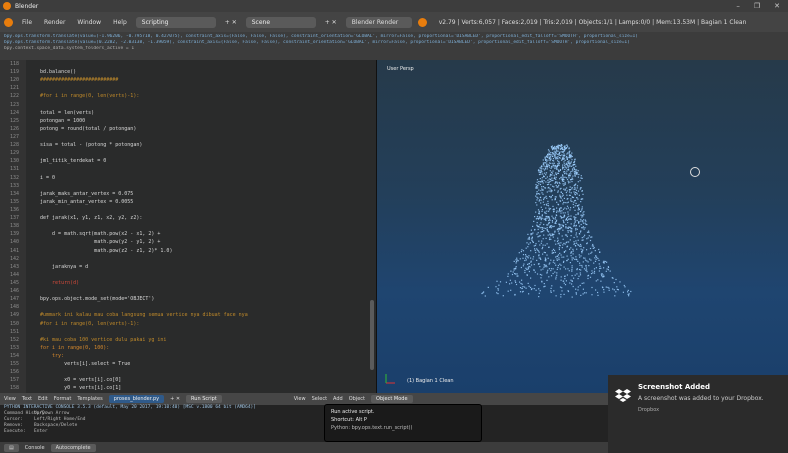 This screenshot has height=453, width=788. Describe the element at coordinates (73, 447) in the screenshot. I see `autocomplete-button: Autocomplete` at that location.